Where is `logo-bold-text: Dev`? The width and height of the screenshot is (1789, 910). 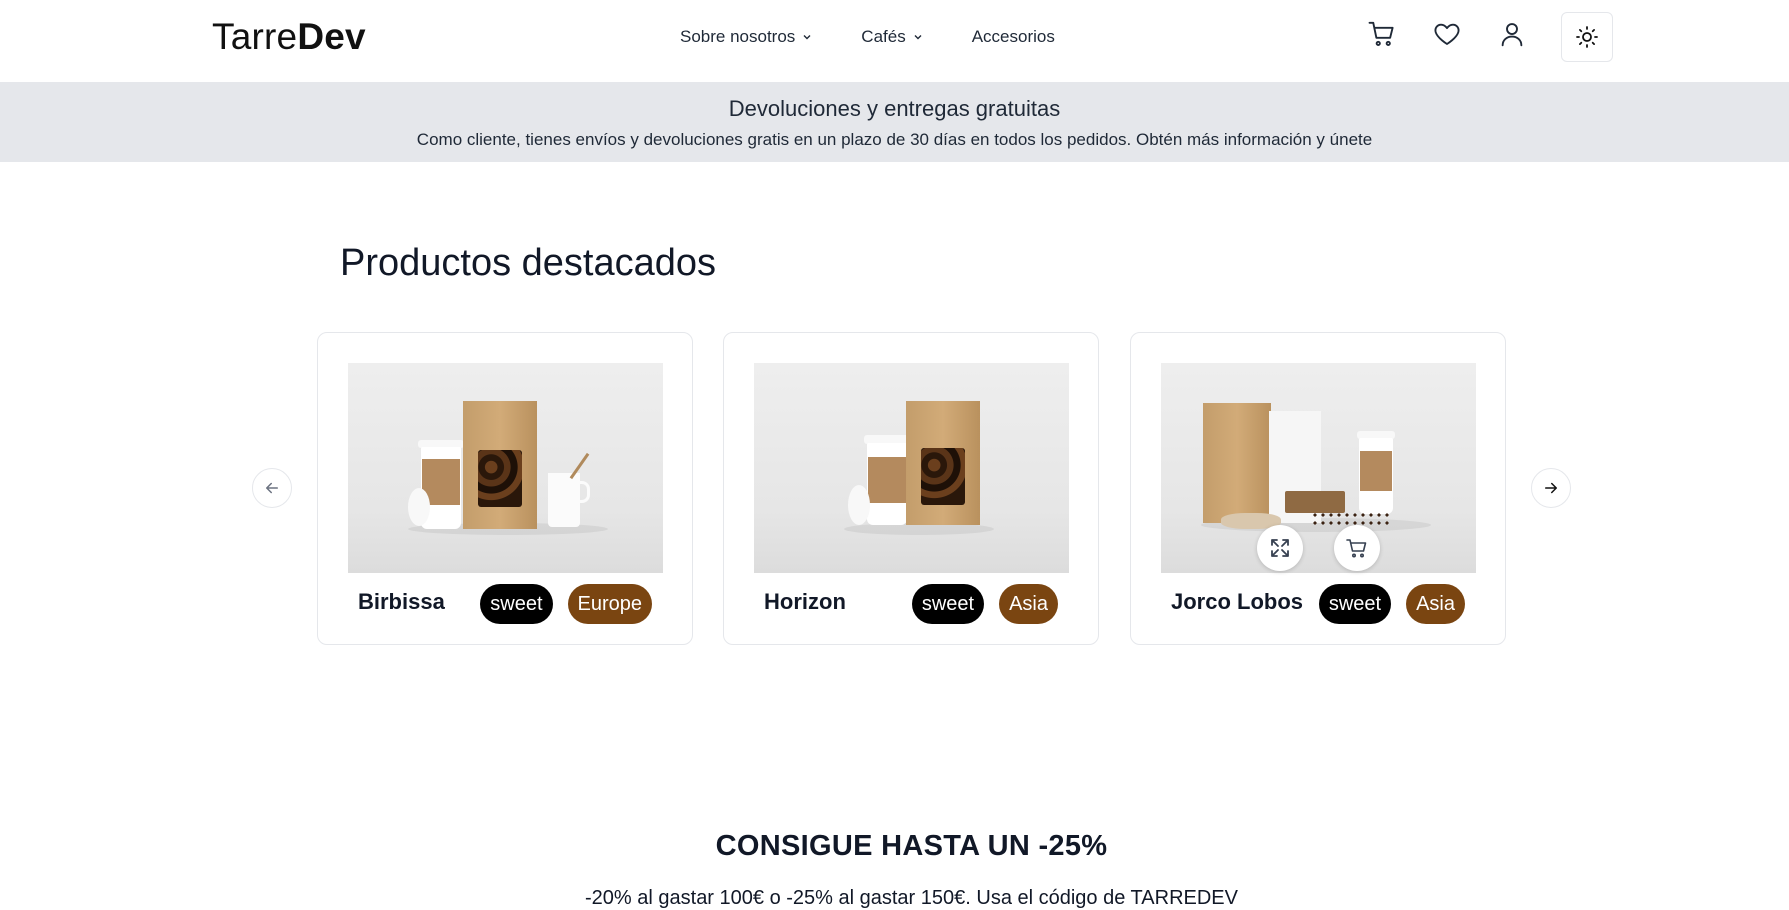 logo-bold-text: Dev is located at coordinates (331, 36).